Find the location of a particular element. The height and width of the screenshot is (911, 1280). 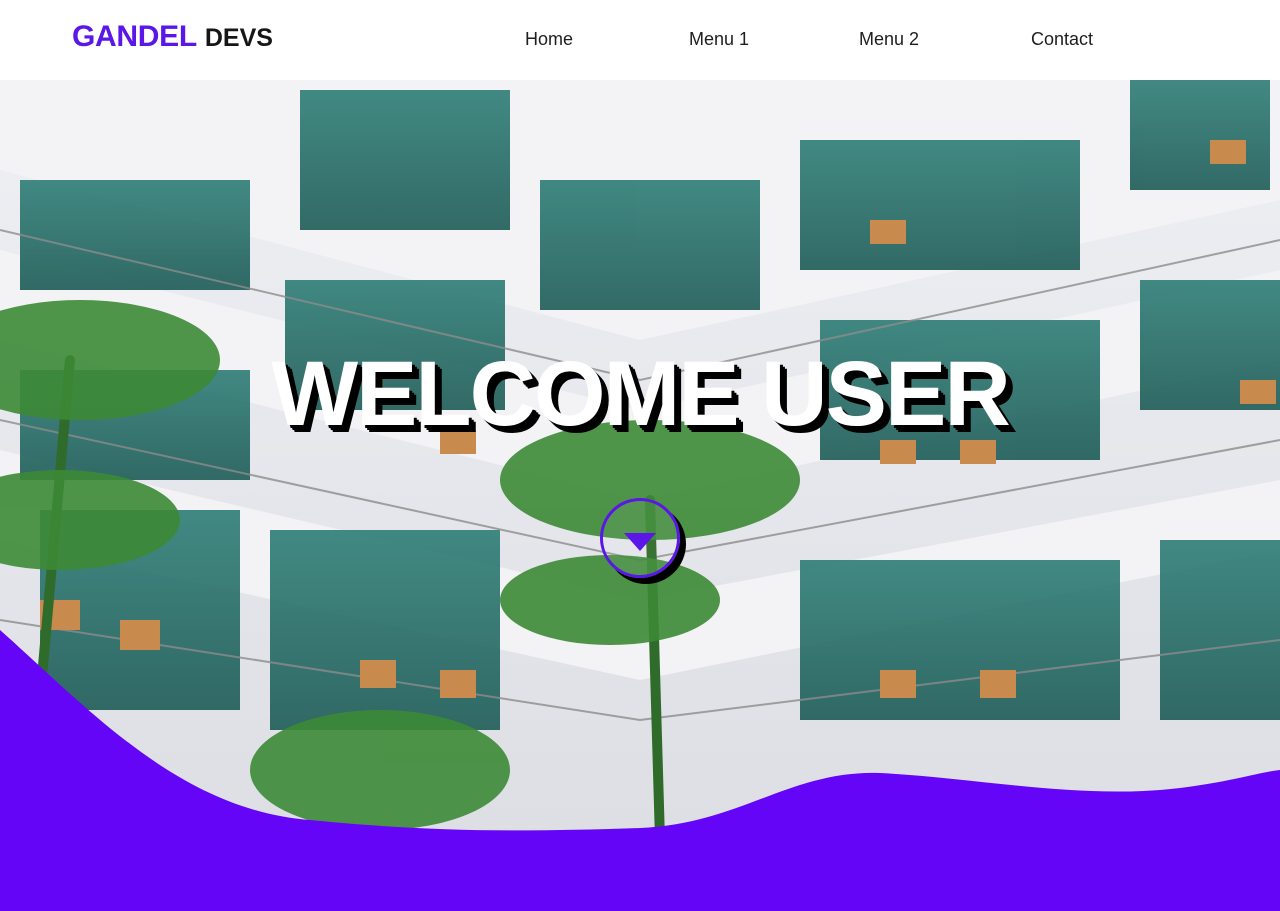

nav-home: Home is located at coordinates (549, 39).